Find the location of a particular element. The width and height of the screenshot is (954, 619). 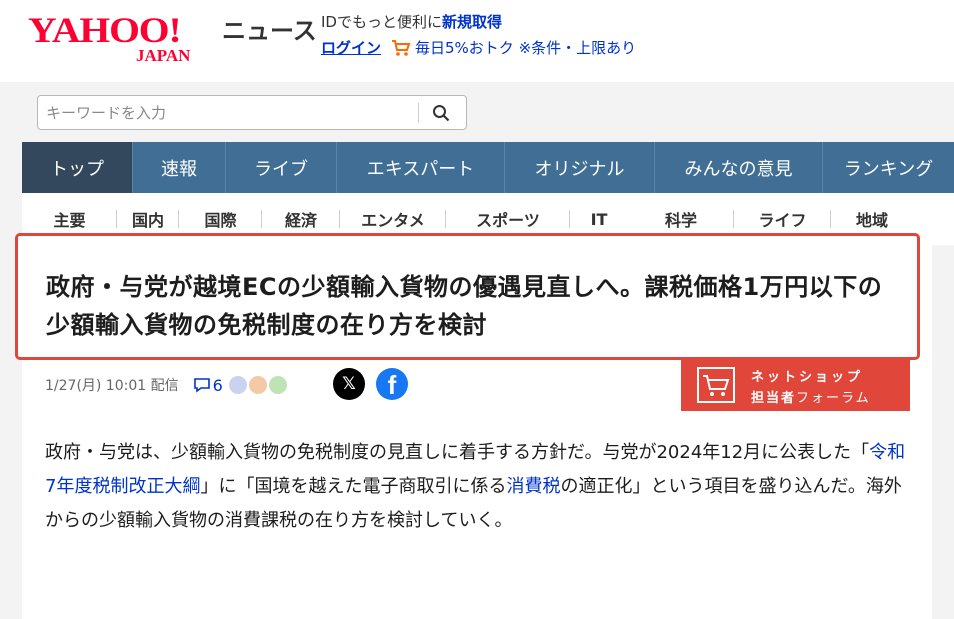

banner-line1: ネットショップ is located at coordinates (807, 377).